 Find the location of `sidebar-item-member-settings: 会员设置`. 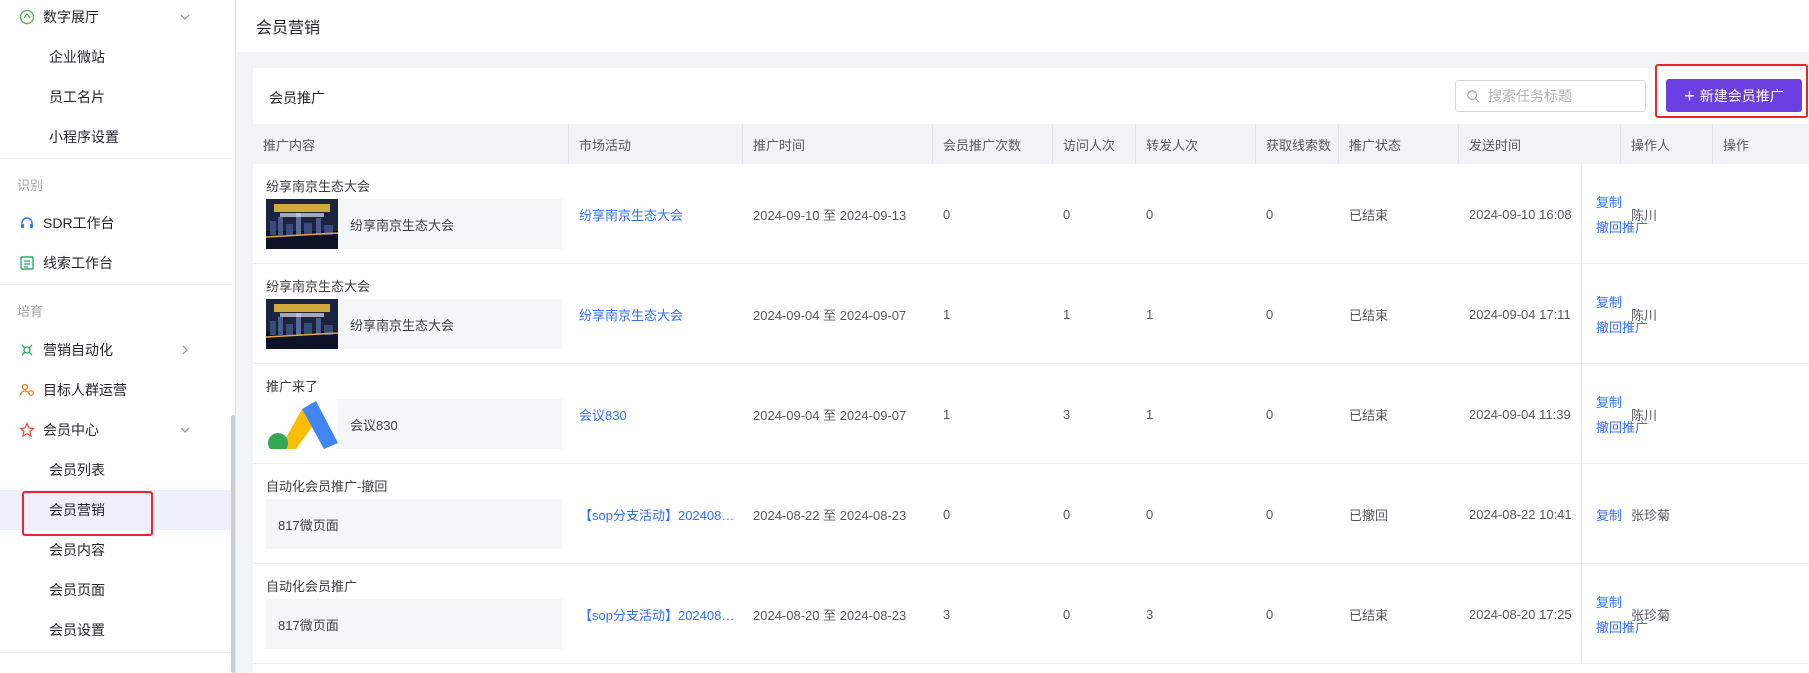

sidebar-item-member-settings: 会员设置 is located at coordinates (115, 630).